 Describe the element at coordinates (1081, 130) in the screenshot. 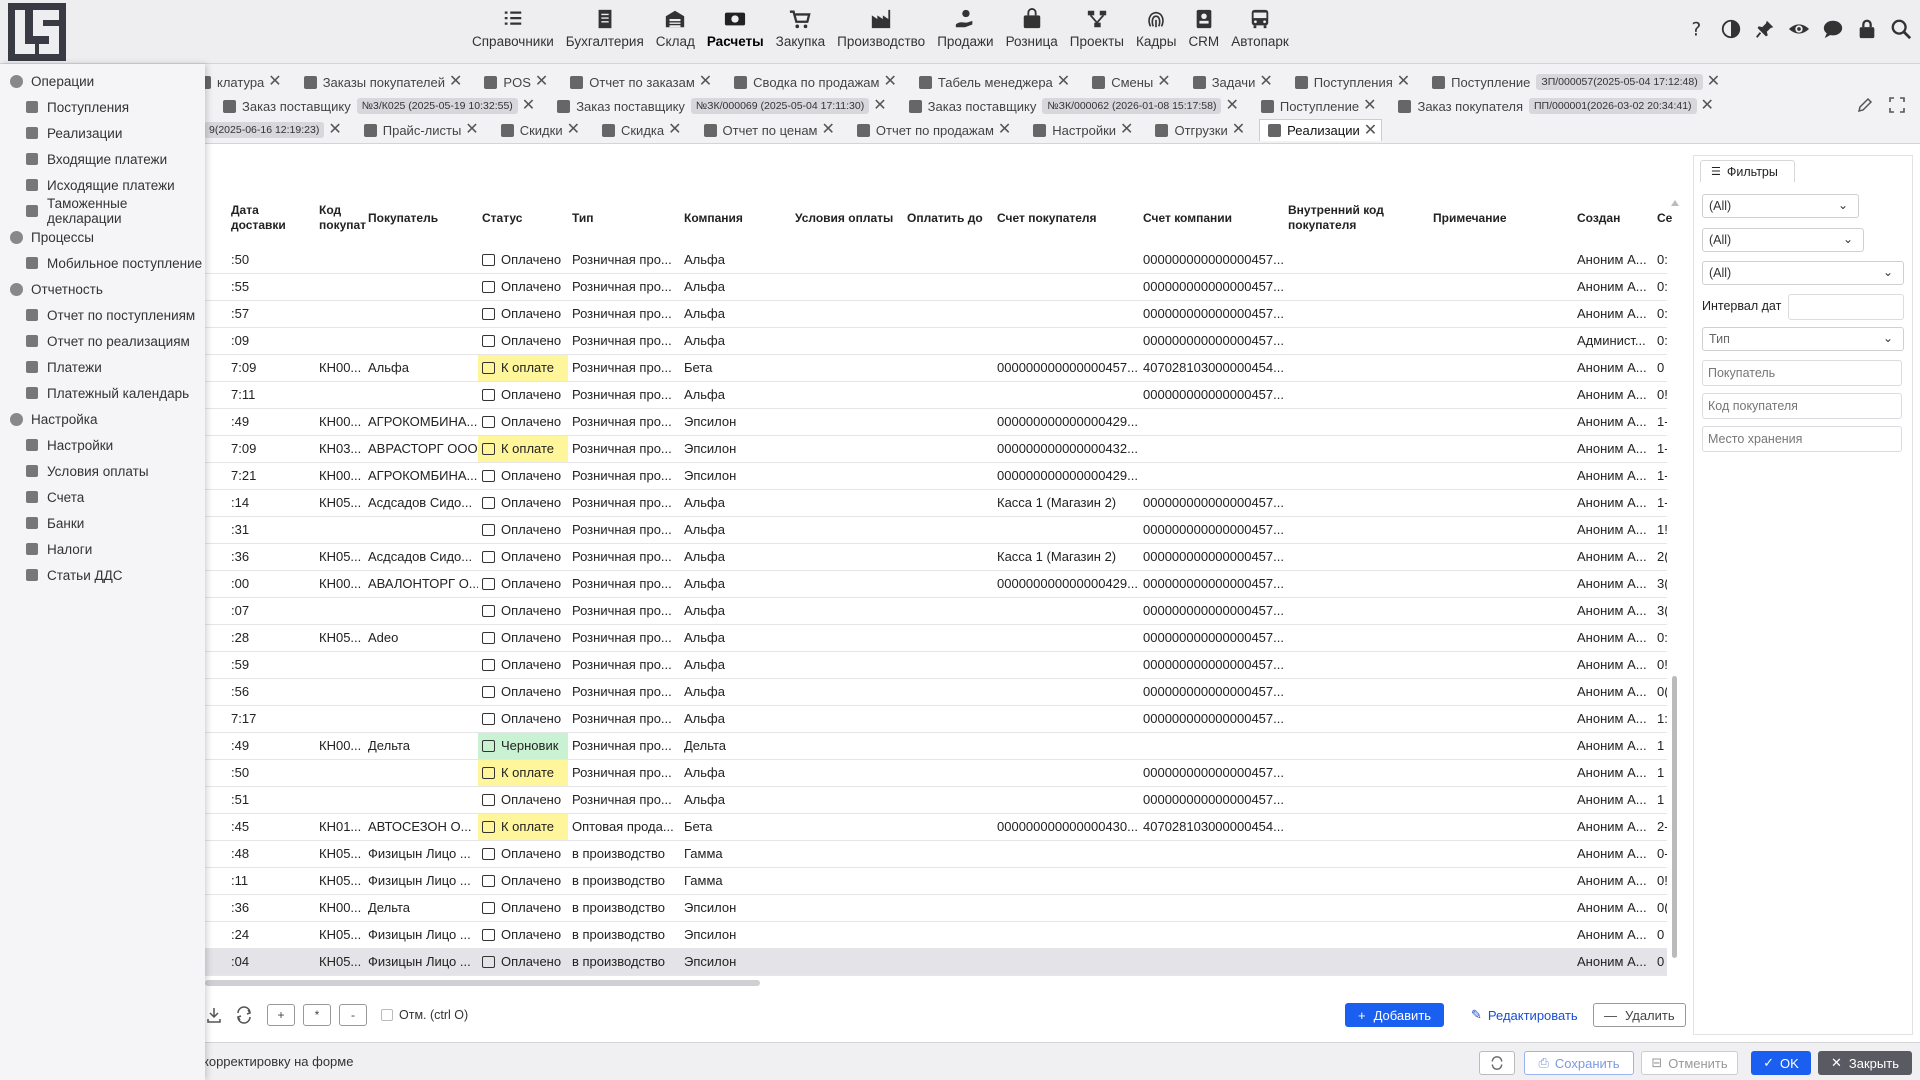

I see `tab-row3-6: Настройки ✕` at that location.